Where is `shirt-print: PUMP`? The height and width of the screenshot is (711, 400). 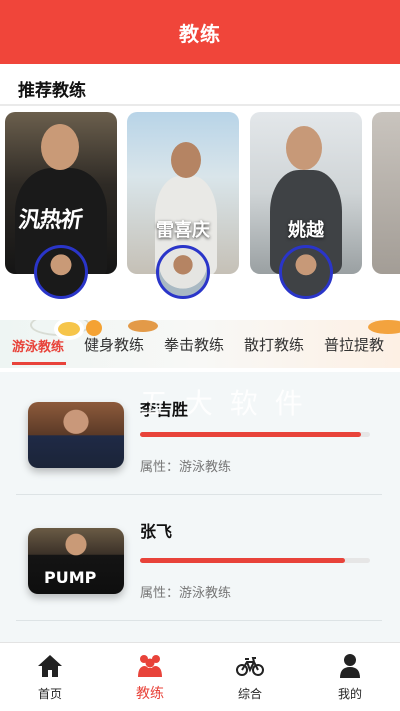 shirt-print: PUMP is located at coordinates (70, 577).